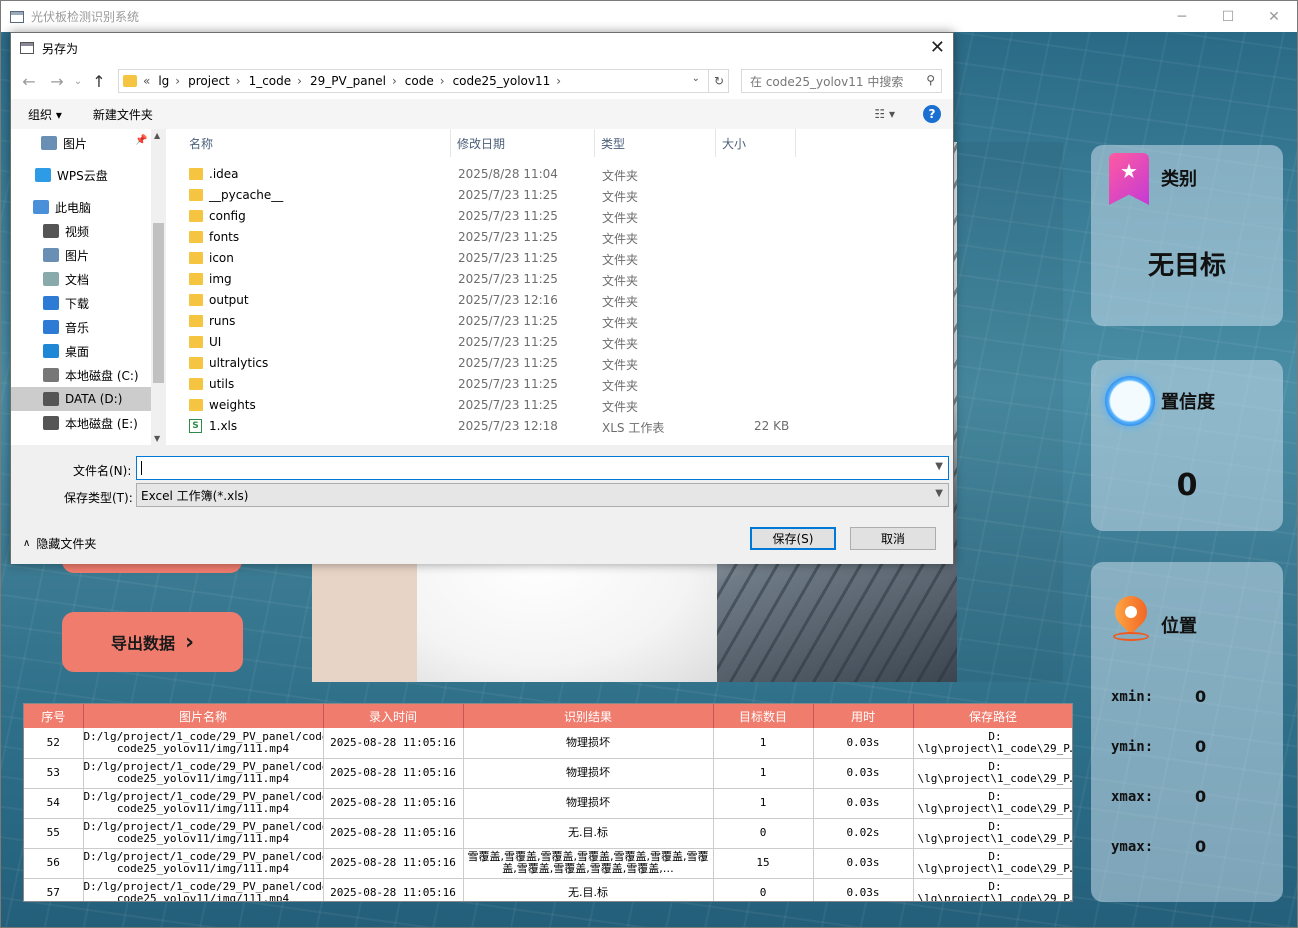 This screenshot has width=1298, height=928. What do you see at coordinates (29, 81) in the screenshot?
I see `back-arrow-icon: ←` at bounding box center [29, 81].